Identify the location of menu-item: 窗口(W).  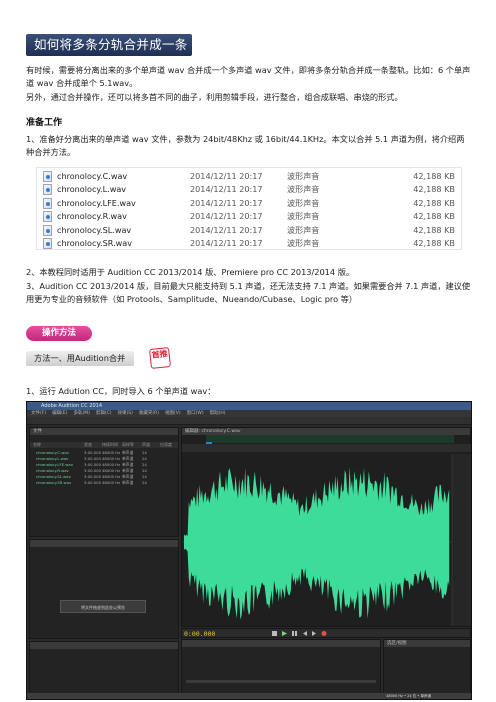
(195, 413).